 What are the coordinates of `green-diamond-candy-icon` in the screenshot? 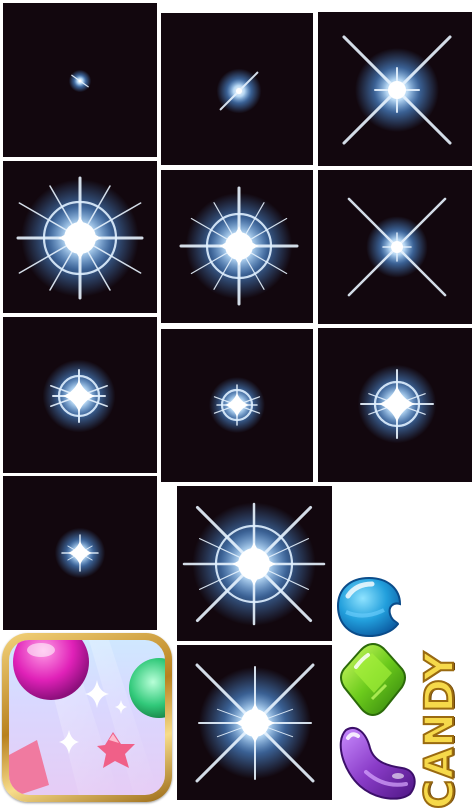 It's located at (373, 680).